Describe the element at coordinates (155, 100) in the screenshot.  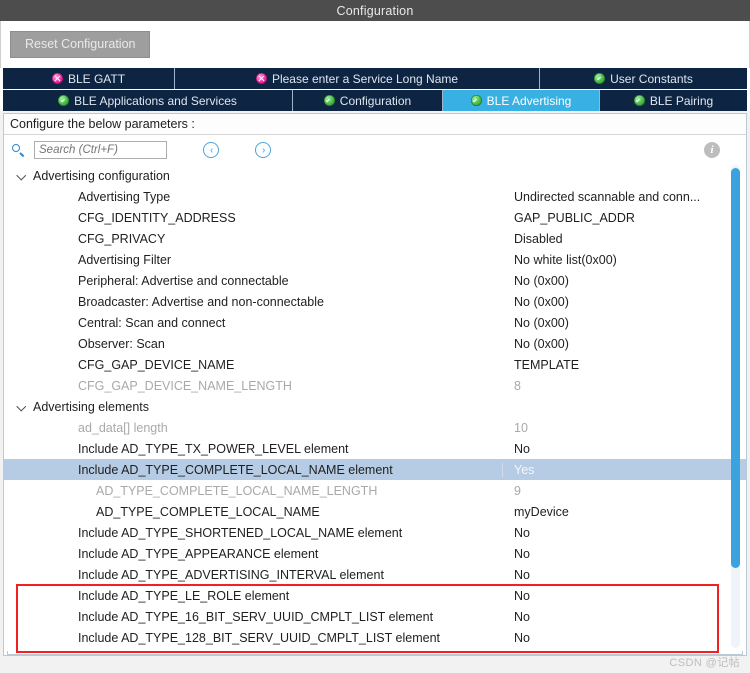
I see `tab-label: BLE Applications and Services` at that location.